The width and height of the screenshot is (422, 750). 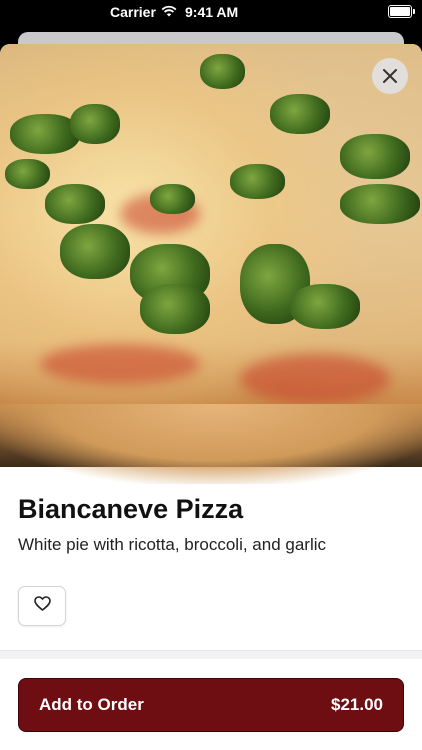 I want to click on favorite-button, so click(x=42, y=606).